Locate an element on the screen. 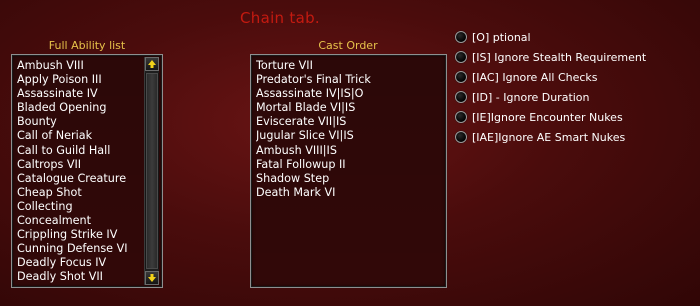 The width and height of the screenshot is (700, 306). option-ignore-duration: [ID] - Ignore Duration is located at coordinates (550, 97).